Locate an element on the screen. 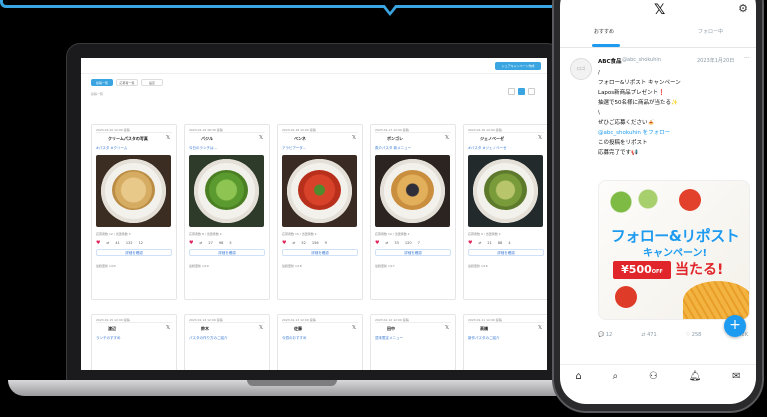  bottom-tab-bar: ⌂ ⌕ ⚇ 🔔︎ ✉ is located at coordinates (658, 376).